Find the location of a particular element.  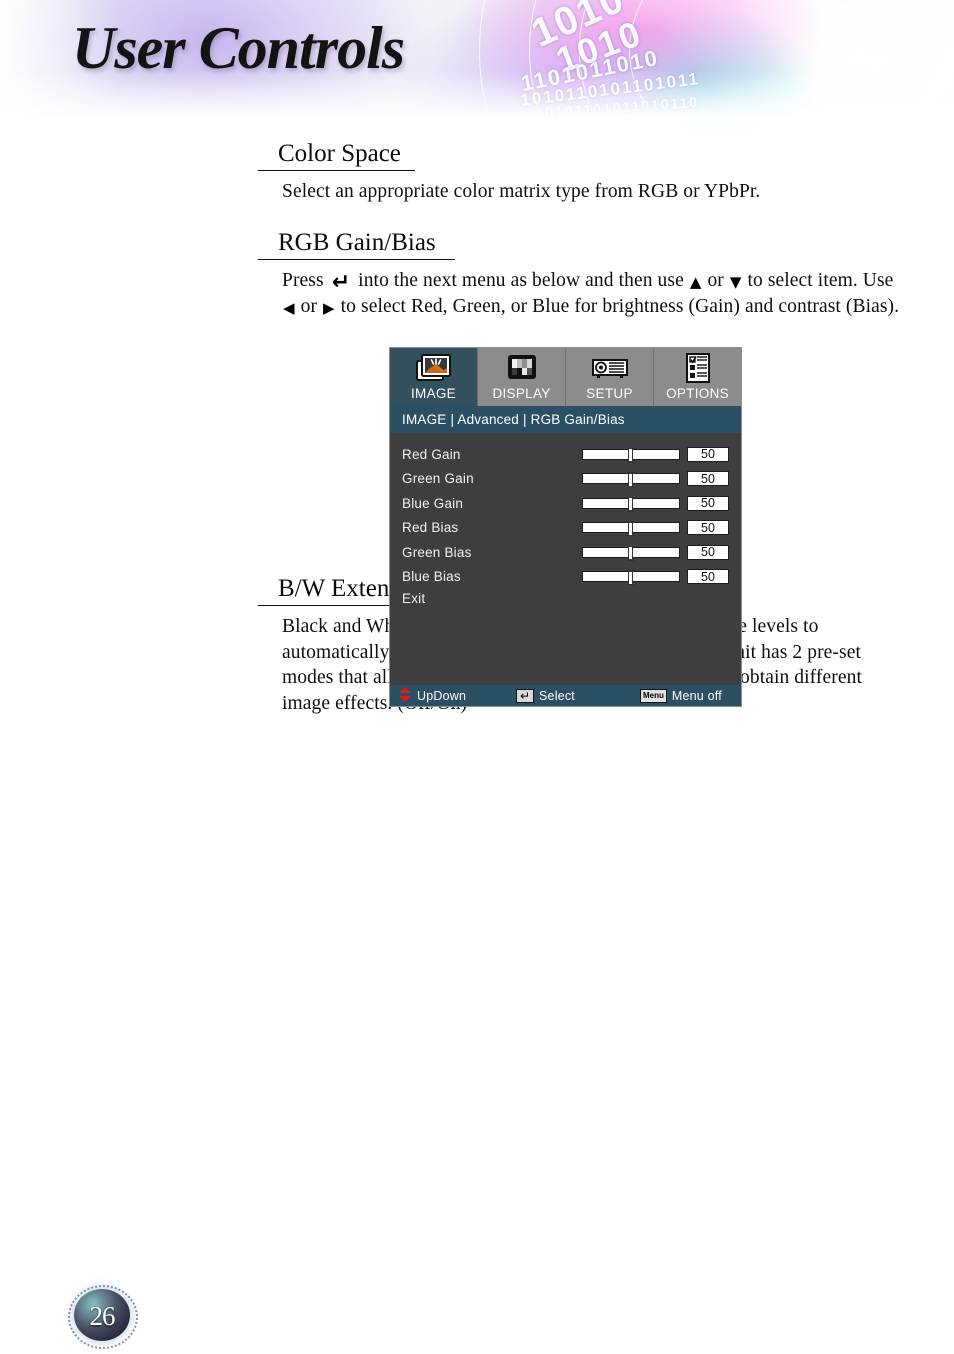

osd-setting-label: Green Gain is located at coordinates (438, 479).